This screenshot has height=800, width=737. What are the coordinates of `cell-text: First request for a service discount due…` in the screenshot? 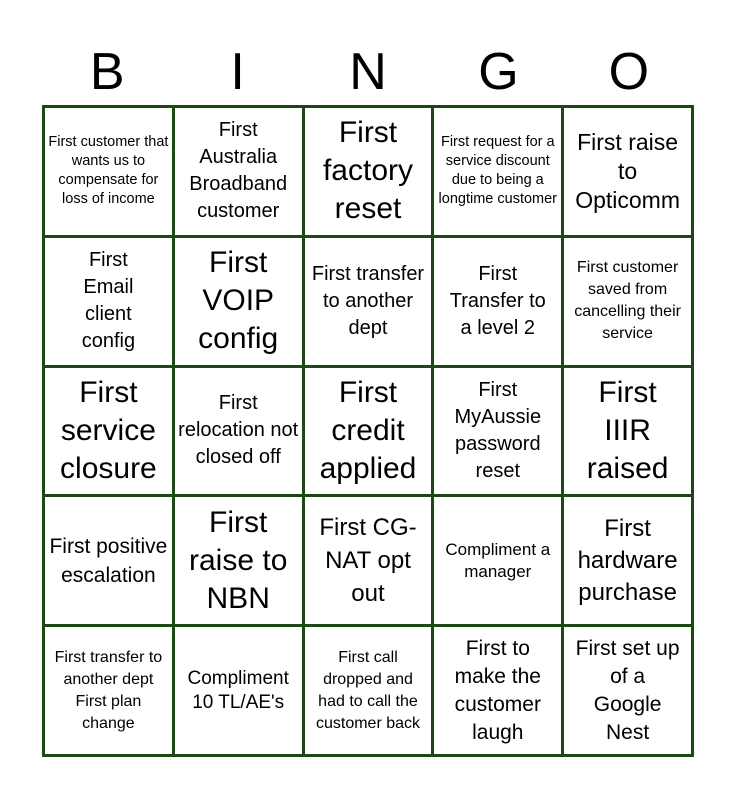 It's located at (498, 171).